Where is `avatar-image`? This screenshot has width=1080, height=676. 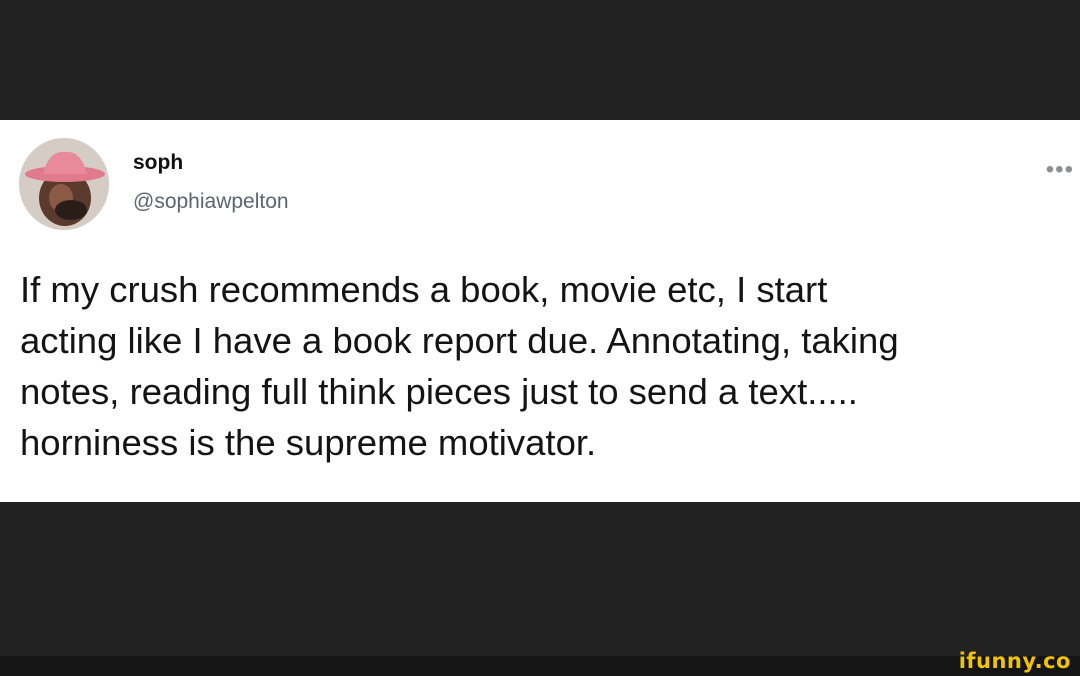
avatar-image is located at coordinates (64, 184).